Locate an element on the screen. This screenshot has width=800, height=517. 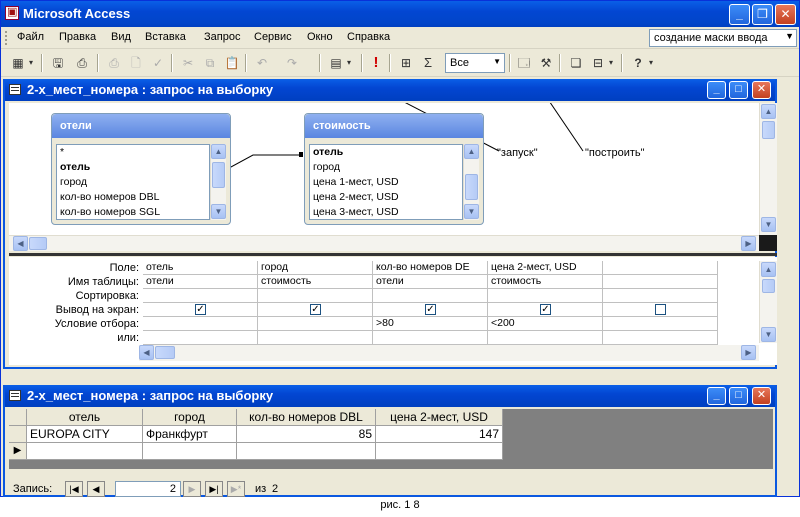
field-item: * is located at coordinates (133, 152).